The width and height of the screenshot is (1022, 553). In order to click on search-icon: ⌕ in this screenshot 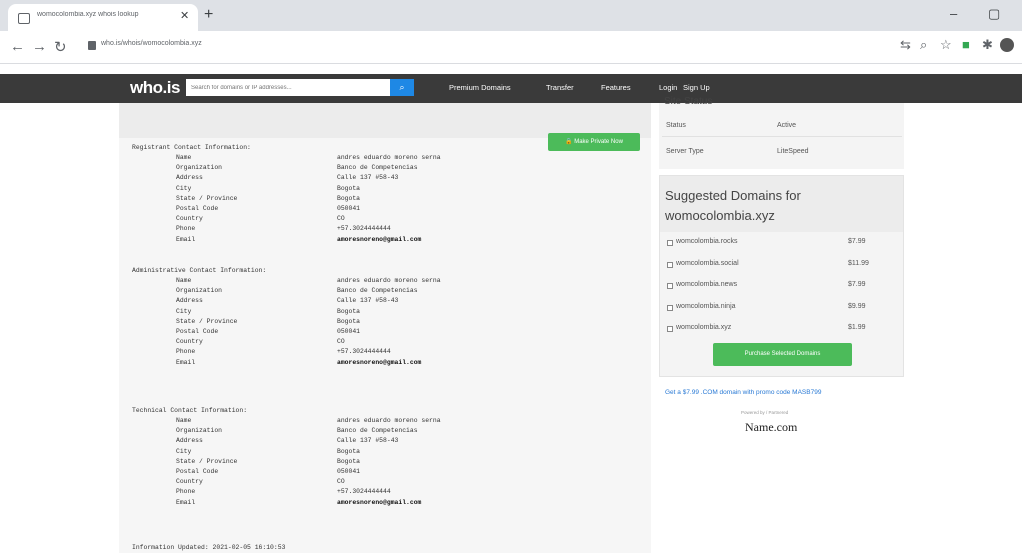, I will do `click(402, 87)`.